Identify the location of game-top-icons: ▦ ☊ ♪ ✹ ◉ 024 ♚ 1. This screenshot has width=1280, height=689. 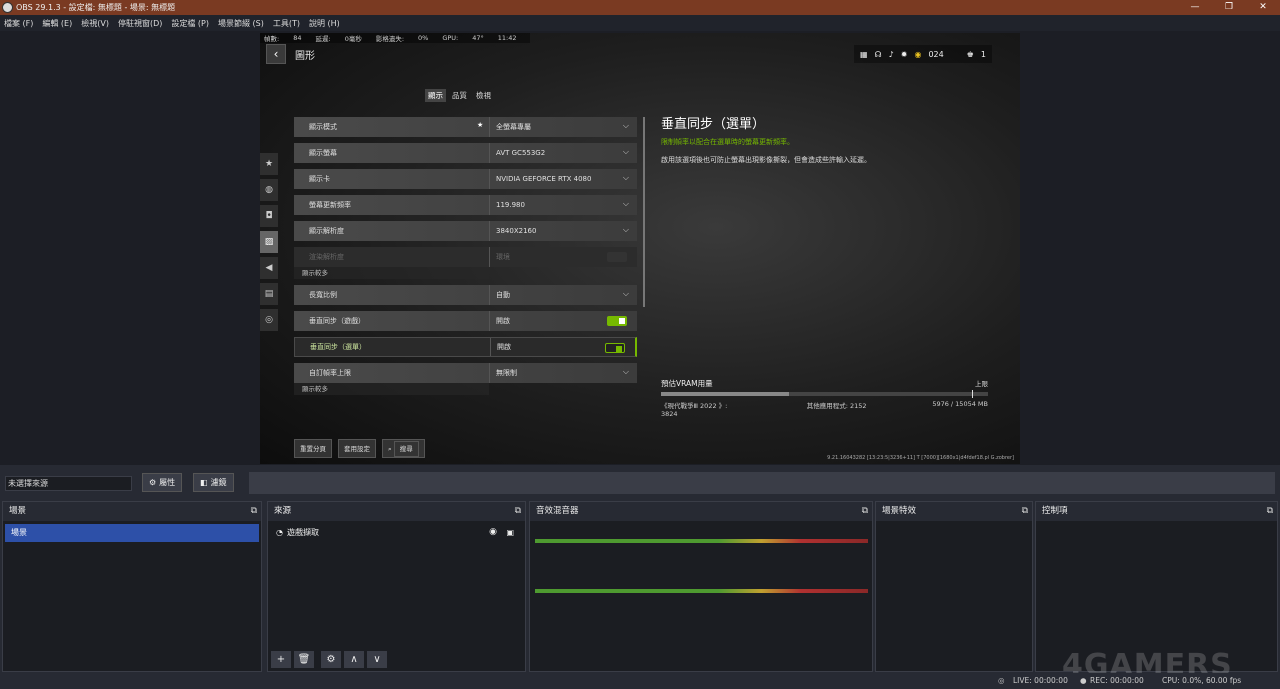
(922, 54).